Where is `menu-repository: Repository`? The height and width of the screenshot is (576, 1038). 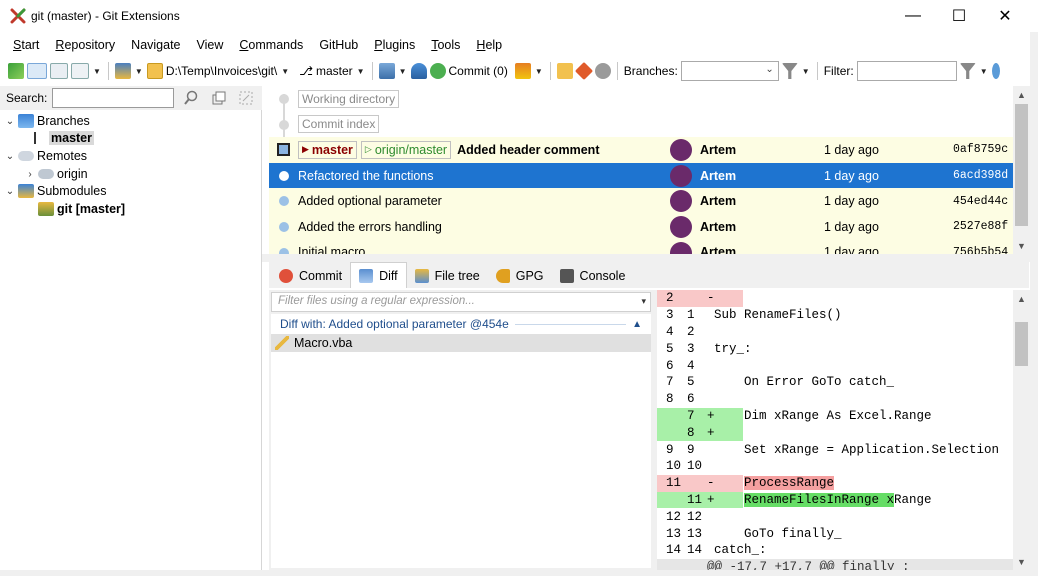
menu-repository: Repository is located at coordinates (85, 45).